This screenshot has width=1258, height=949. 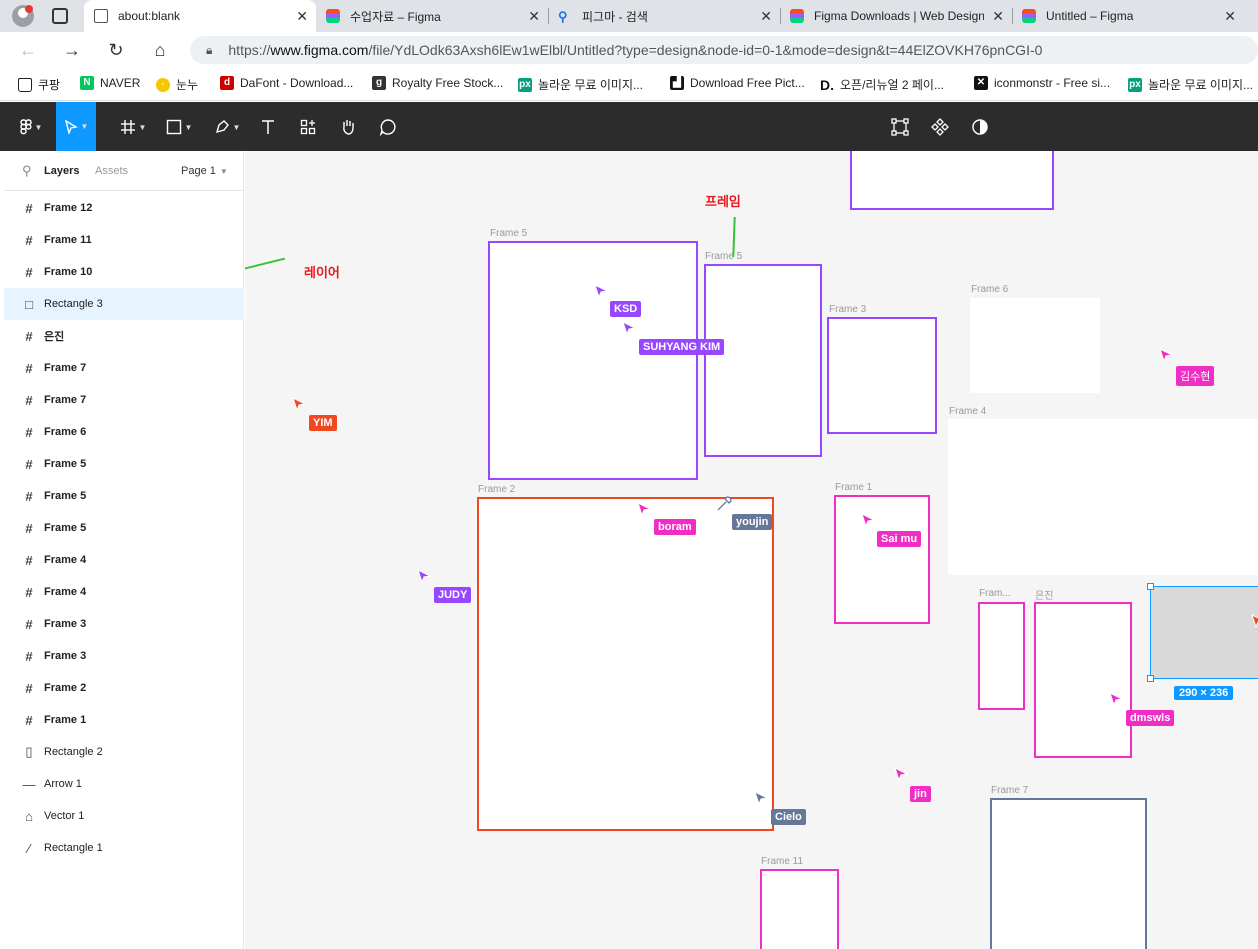 What do you see at coordinates (124, 816) in the screenshot?
I see `layer-row: ⌂ Vector 1` at bounding box center [124, 816].